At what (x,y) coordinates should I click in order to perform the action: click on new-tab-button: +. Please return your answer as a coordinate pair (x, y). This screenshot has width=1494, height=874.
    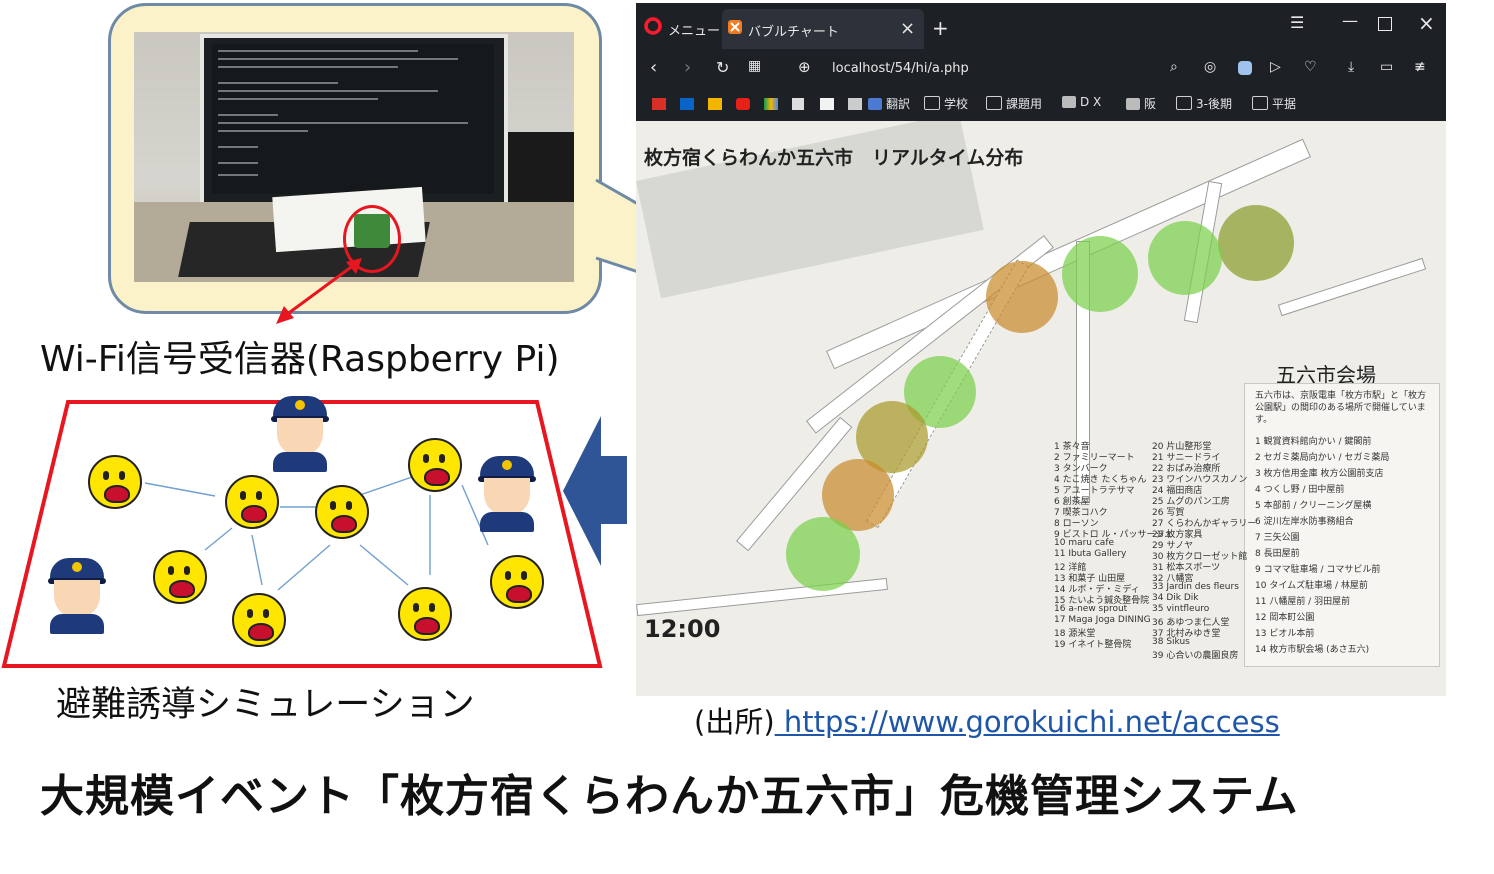
    Looking at the image, I should click on (940, 28).